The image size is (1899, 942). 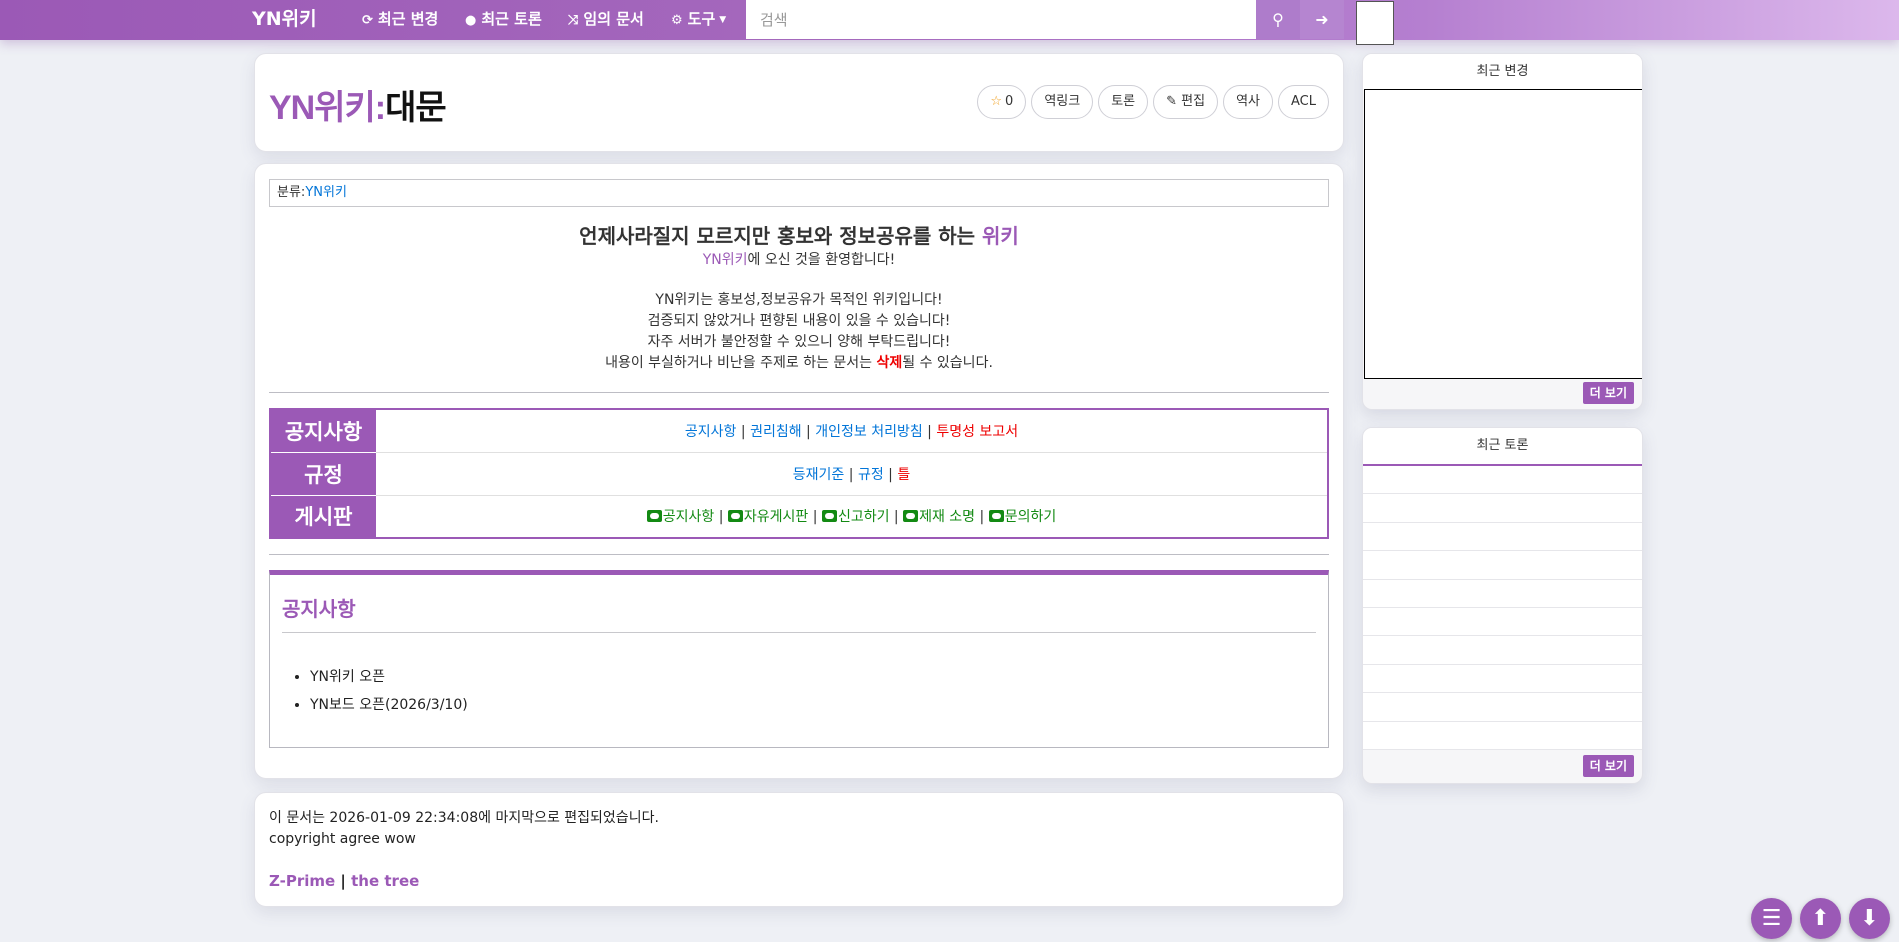 I want to click on arrow-up-icon: ⬆, so click(x=1820, y=918).